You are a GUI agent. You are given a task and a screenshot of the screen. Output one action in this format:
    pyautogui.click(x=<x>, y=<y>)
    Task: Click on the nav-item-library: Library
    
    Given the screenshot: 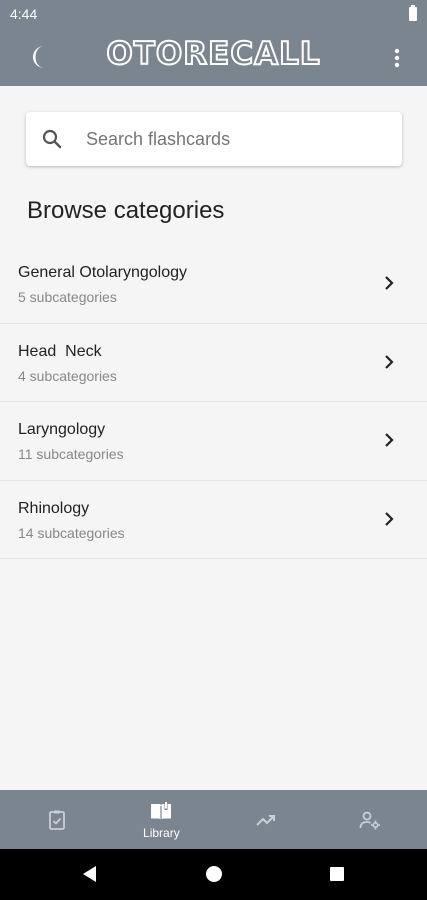 What is the action you would take?
    pyautogui.click(x=161, y=819)
    